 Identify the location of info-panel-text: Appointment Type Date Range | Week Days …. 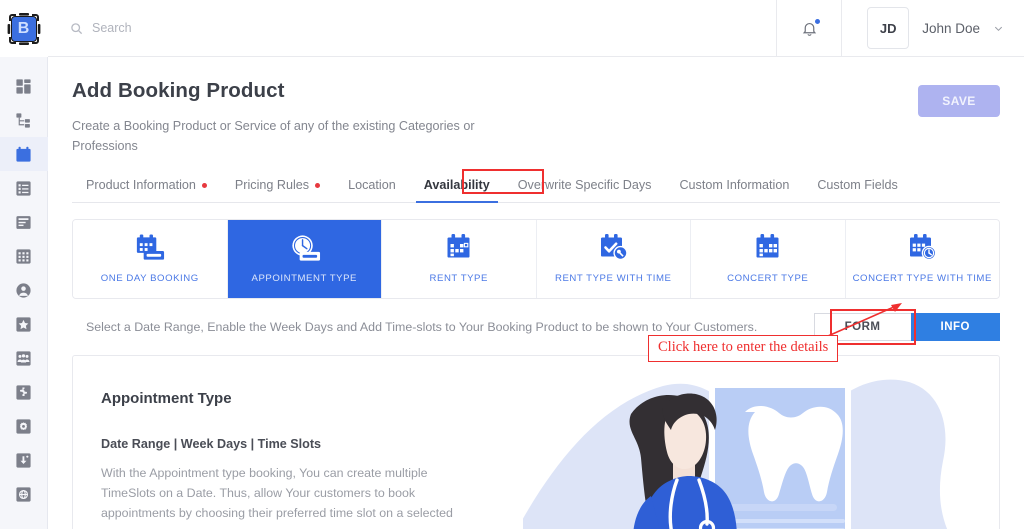
(298, 442).